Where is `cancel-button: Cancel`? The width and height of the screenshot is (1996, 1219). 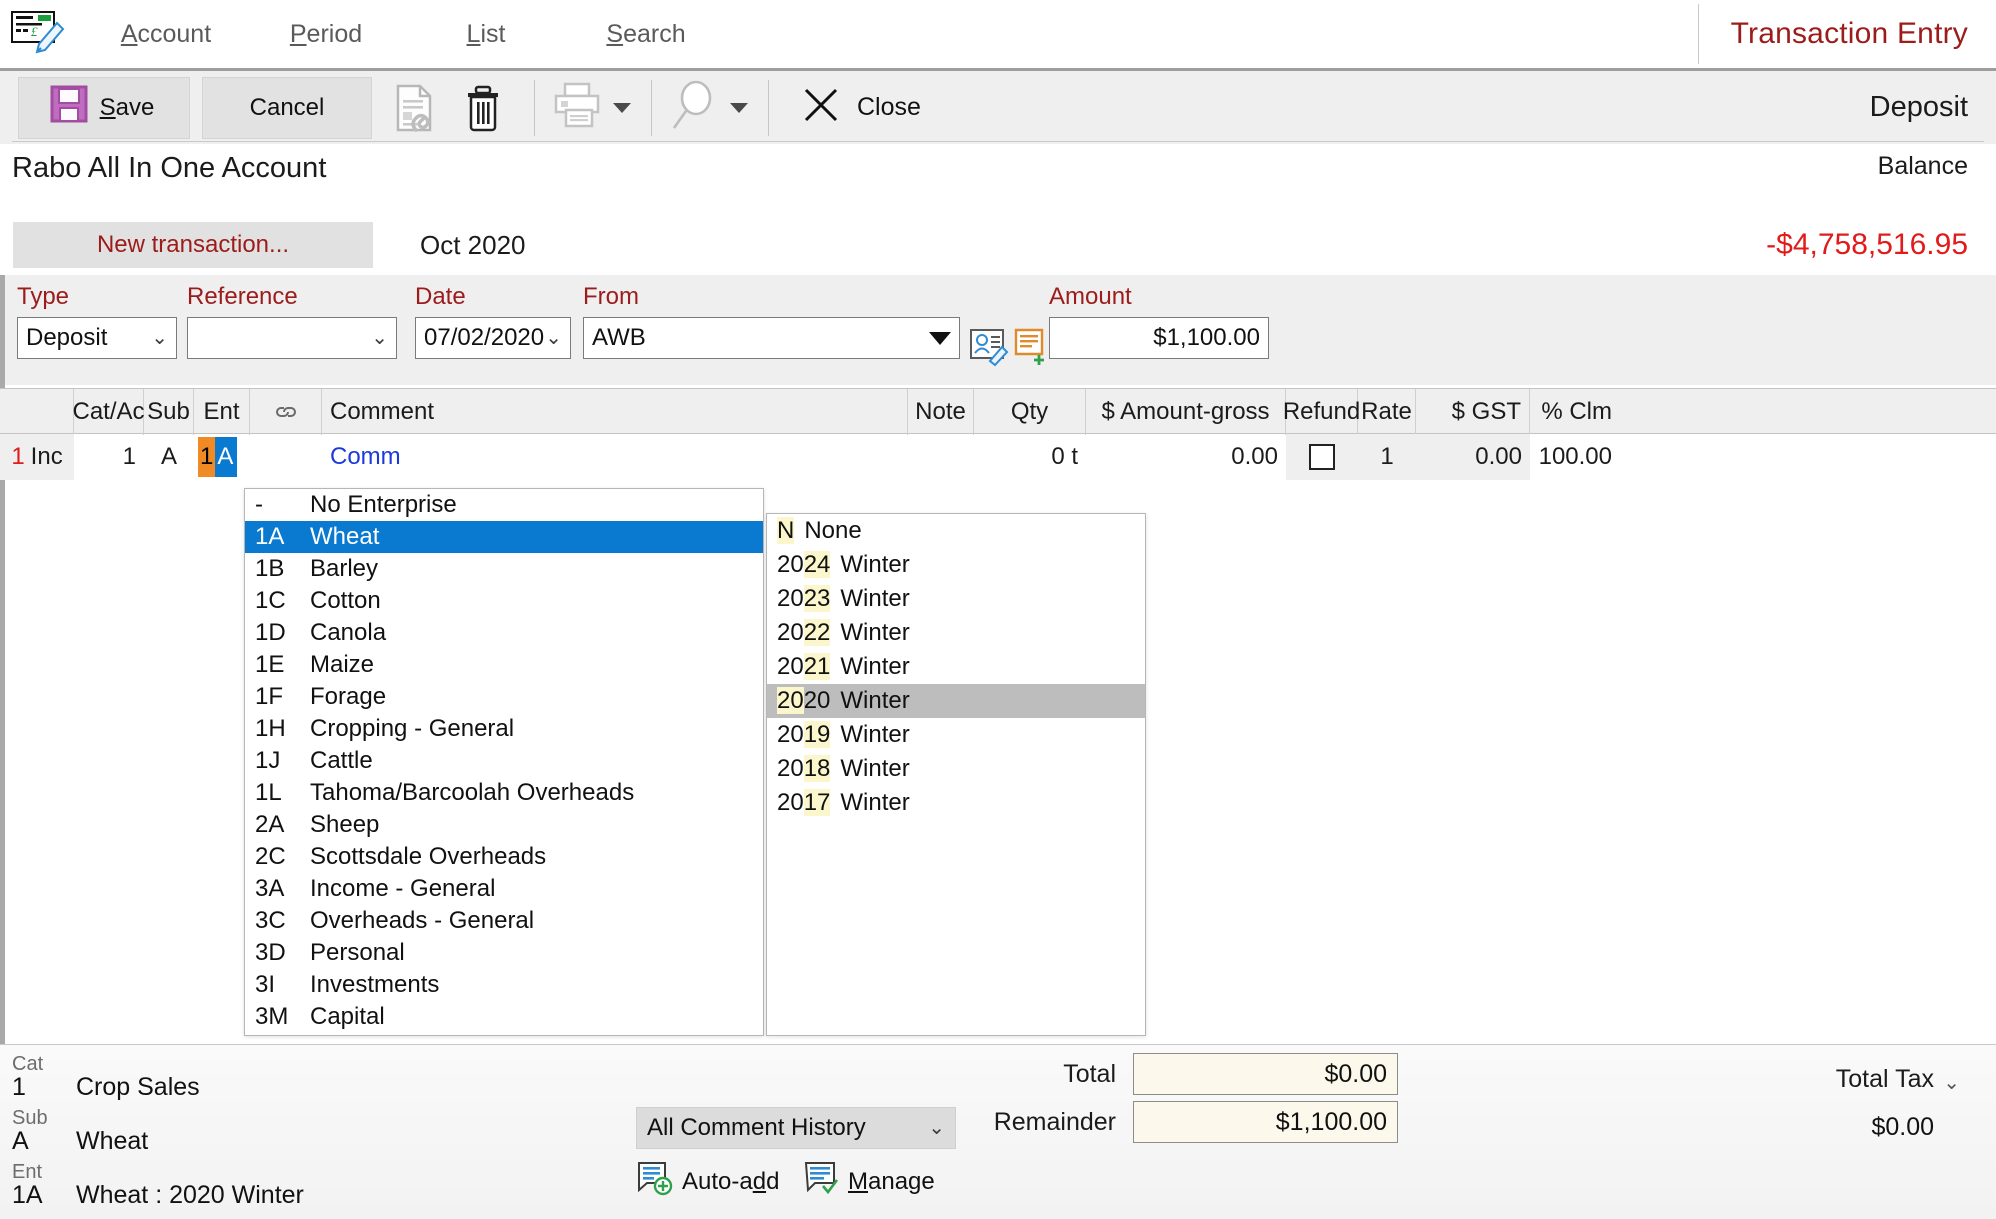 cancel-button: Cancel is located at coordinates (287, 107).